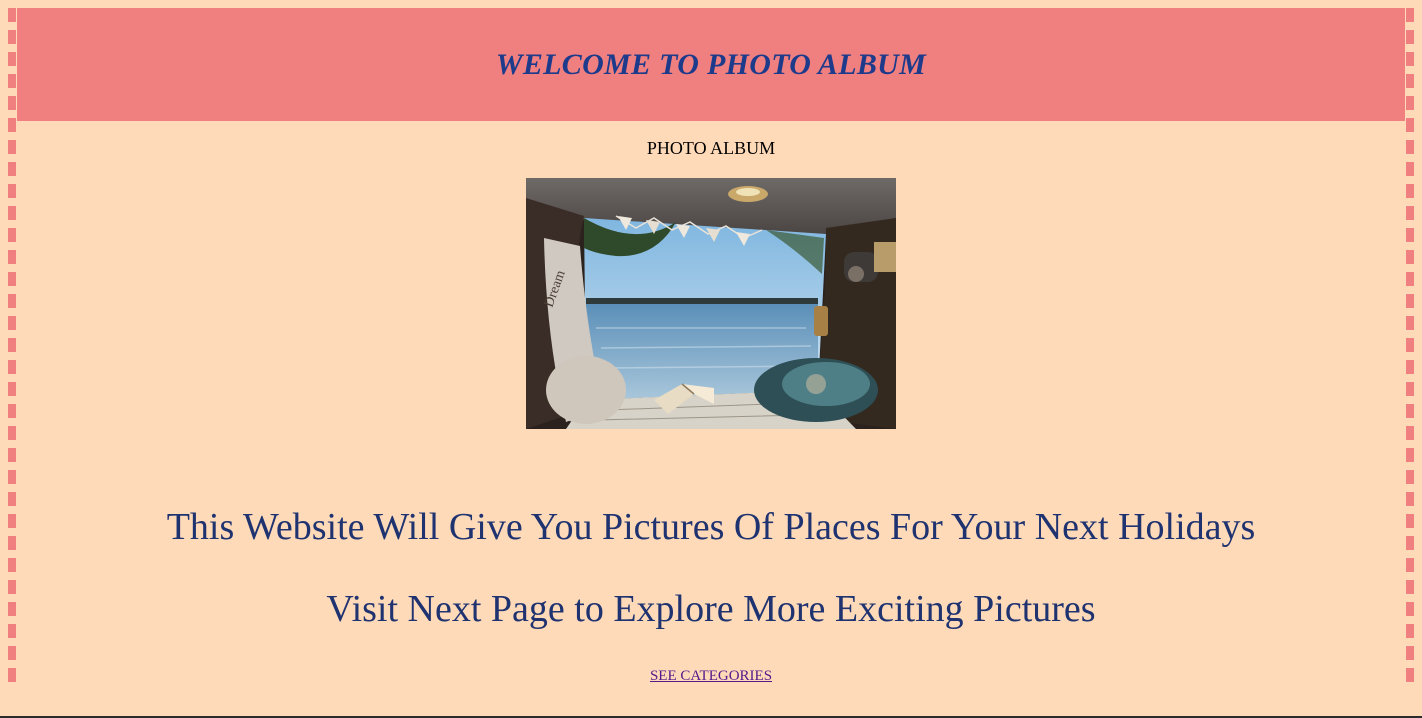 Image resolution: width=1422 pixels, height=718 pixels. I want to click on see-categories-link: SEE CATEGORIES, so click(711, 676).